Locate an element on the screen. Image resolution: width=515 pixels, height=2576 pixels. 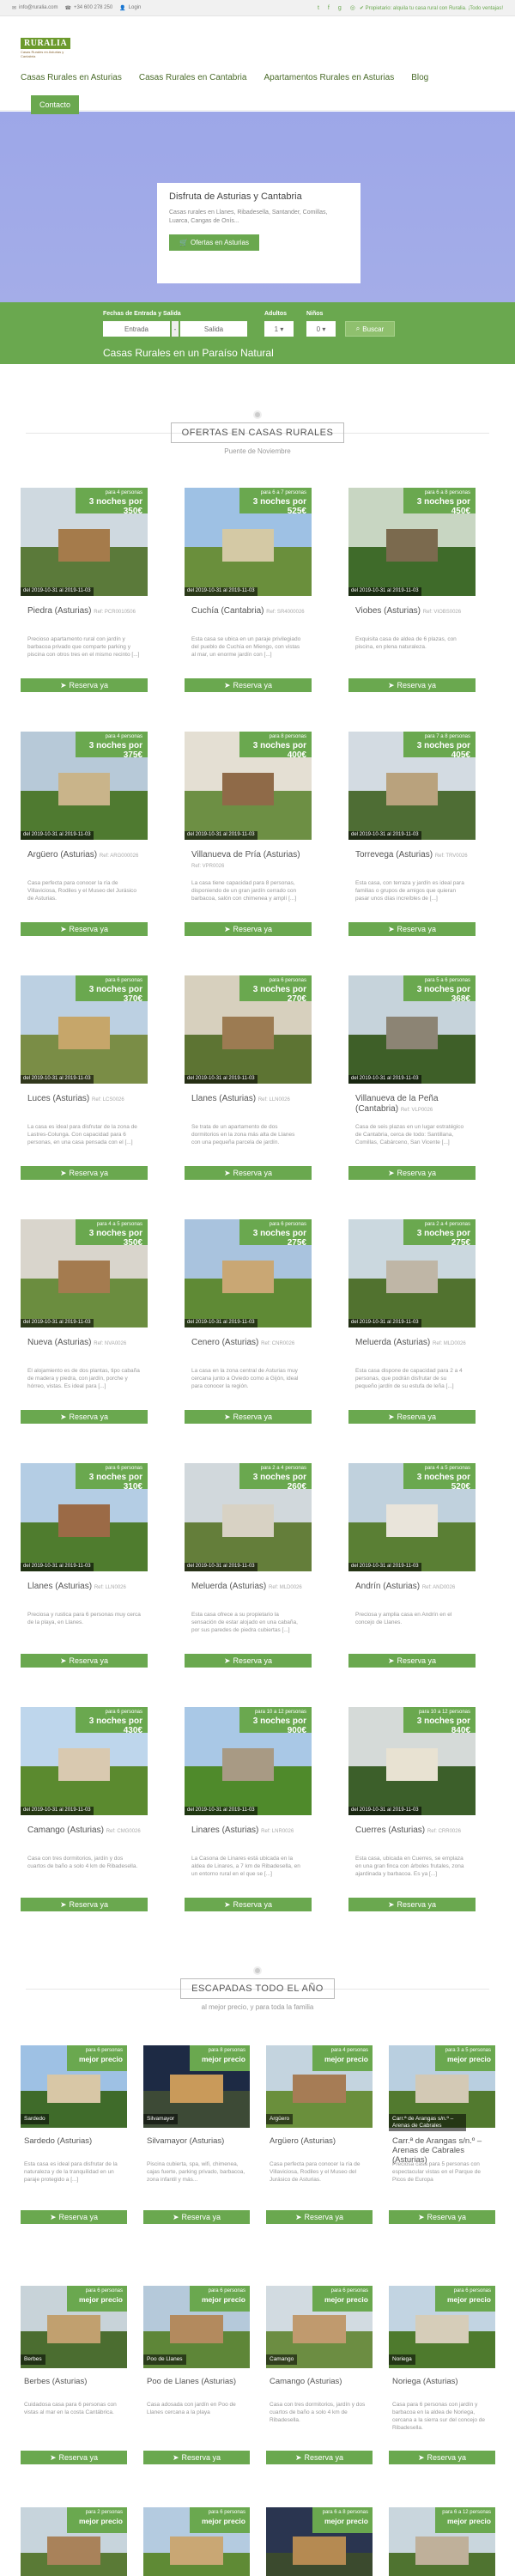
contact-button: Contacto is located at coordinates (55, 104).